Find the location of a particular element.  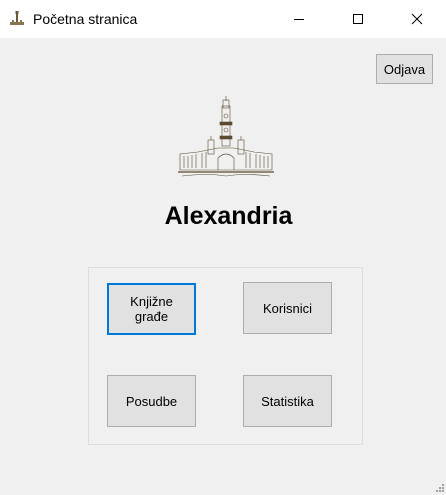

maximize-button is located at coordinates (358, 19).